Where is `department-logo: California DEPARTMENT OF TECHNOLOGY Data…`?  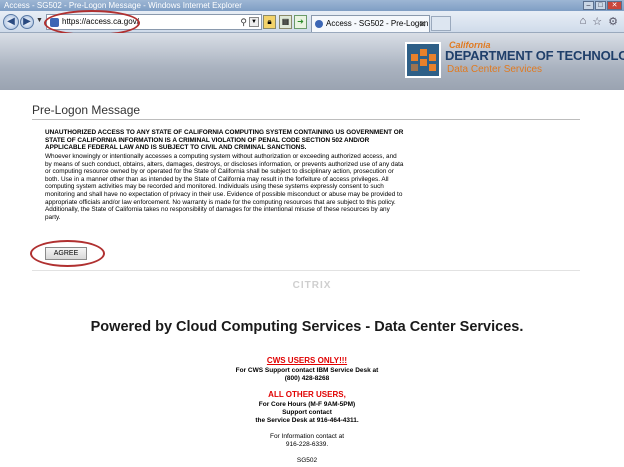 department-logo: California DEPARTMENT OF TECHNOLOGY Data… is located at coordinates (514, 60).